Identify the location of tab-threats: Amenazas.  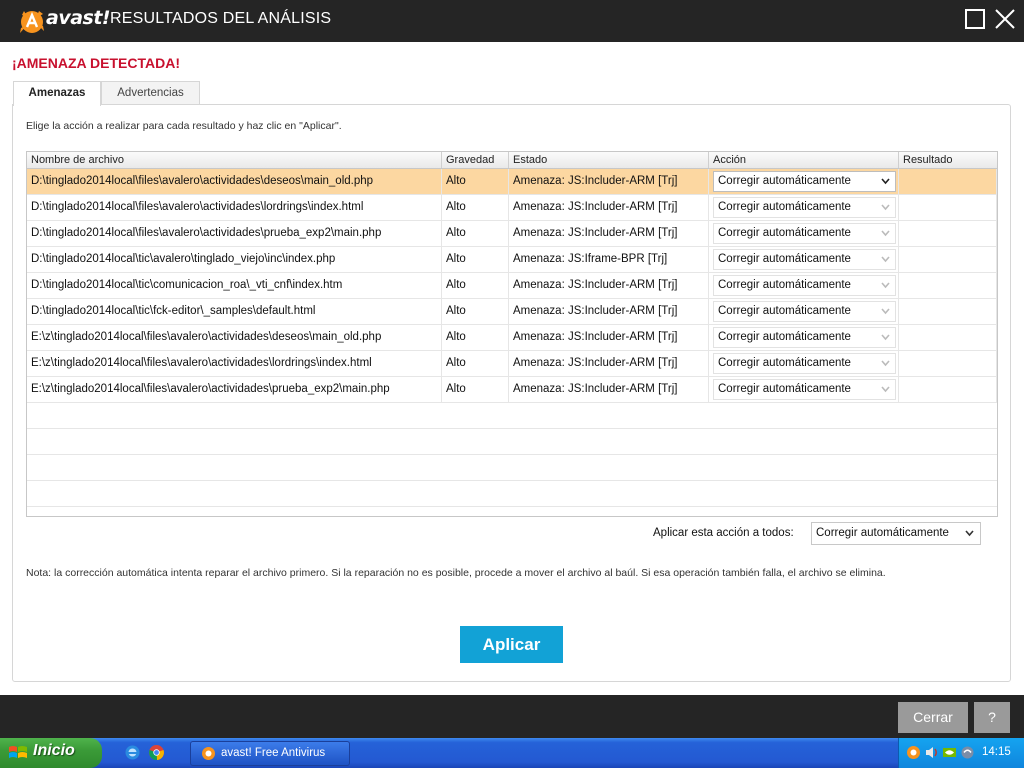
(57, 93).